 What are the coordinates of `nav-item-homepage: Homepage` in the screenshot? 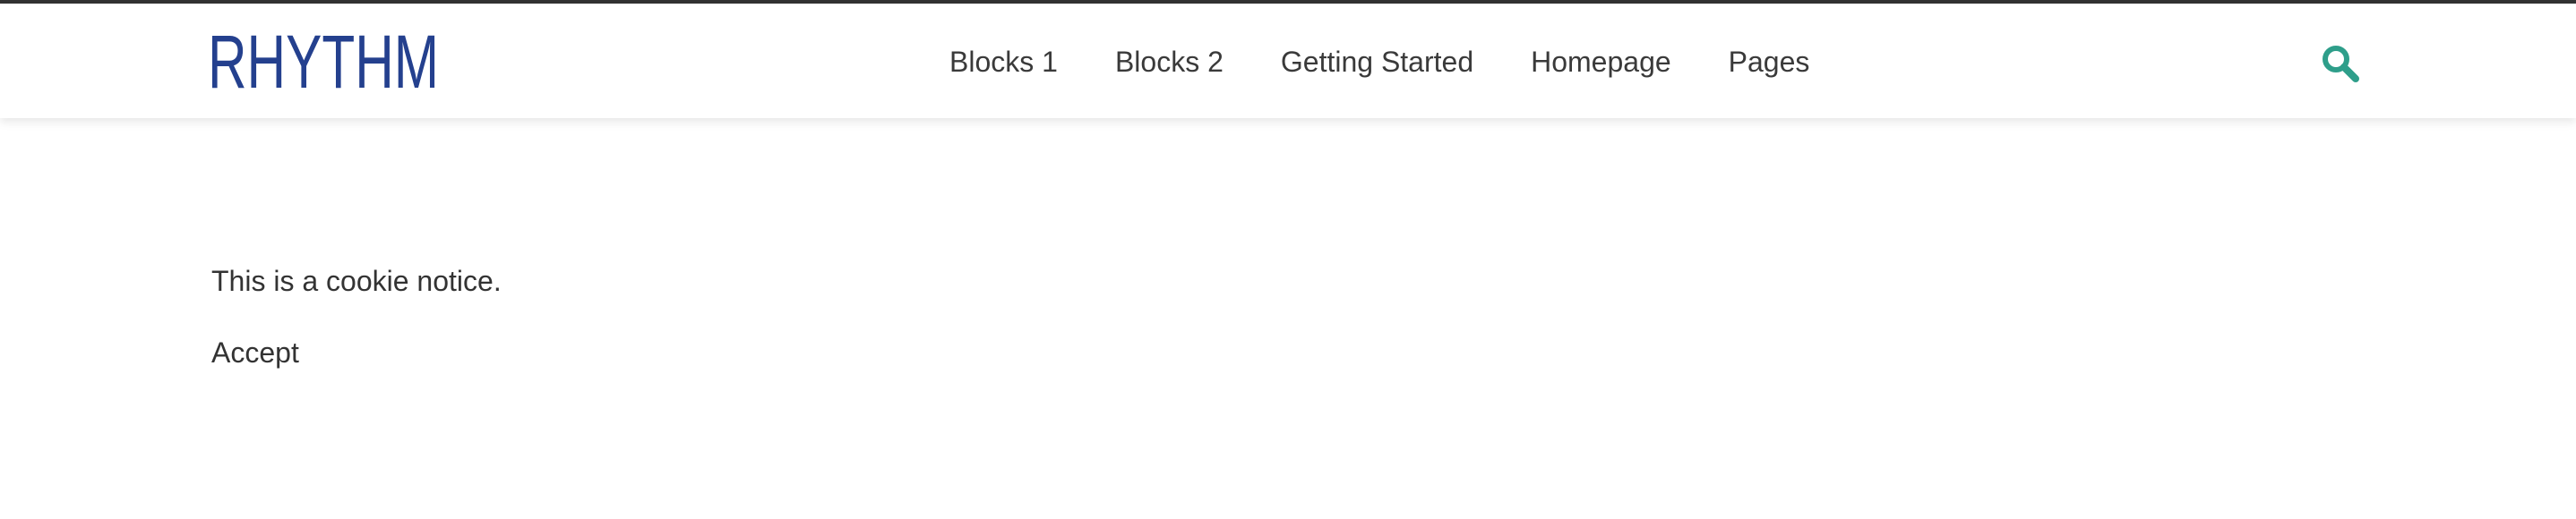 It's located at (1601, 62).